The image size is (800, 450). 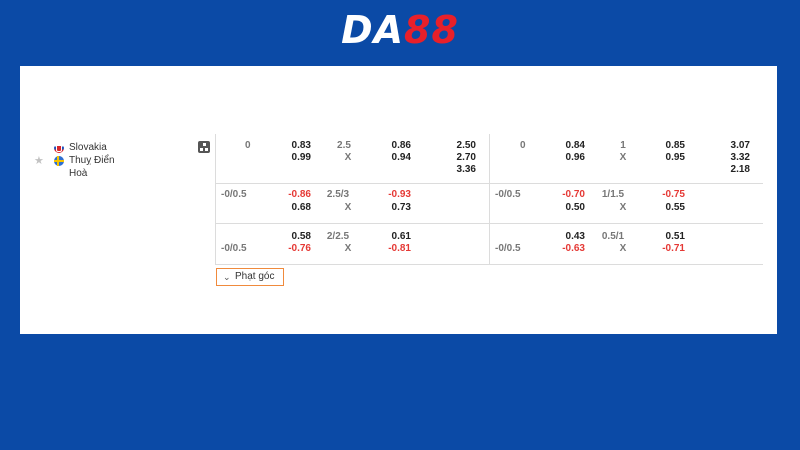 What do you see at coordinates (59, 148) in the screenshot?
I see `slovakia-flag-icon` at bounding box center [59, 148].